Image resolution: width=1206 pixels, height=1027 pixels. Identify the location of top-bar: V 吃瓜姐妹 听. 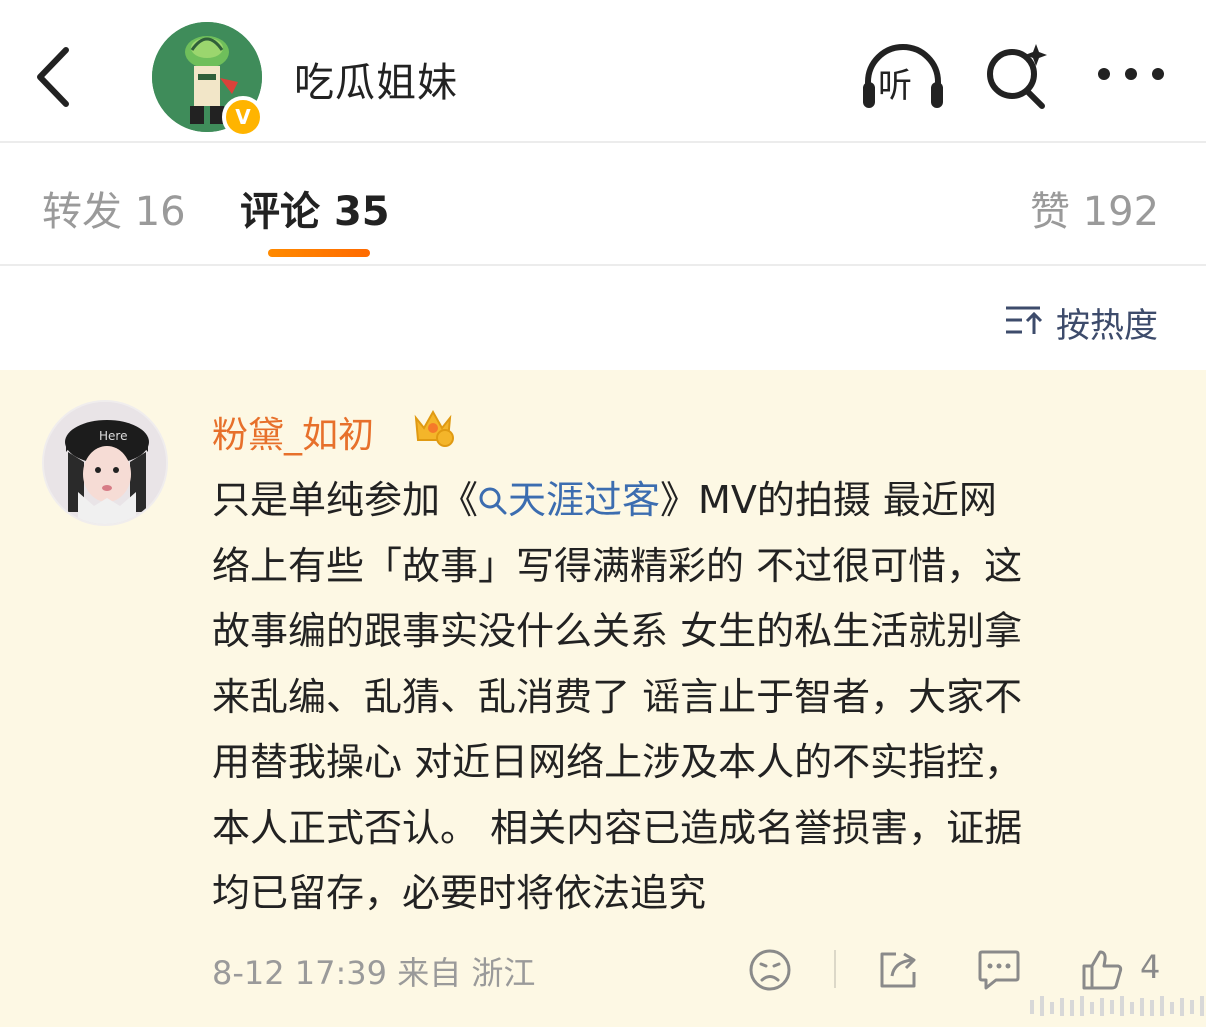
(603, 71).